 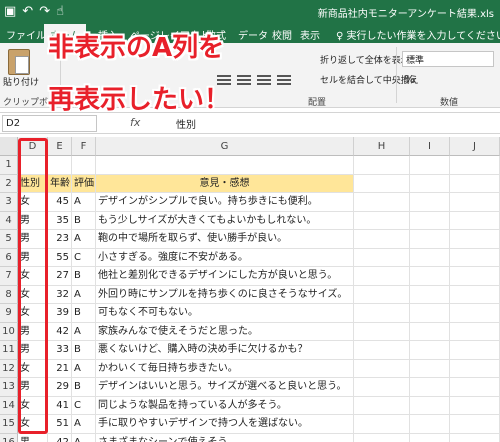 I want to click on row-header: 6, so click(x=9, y=257).